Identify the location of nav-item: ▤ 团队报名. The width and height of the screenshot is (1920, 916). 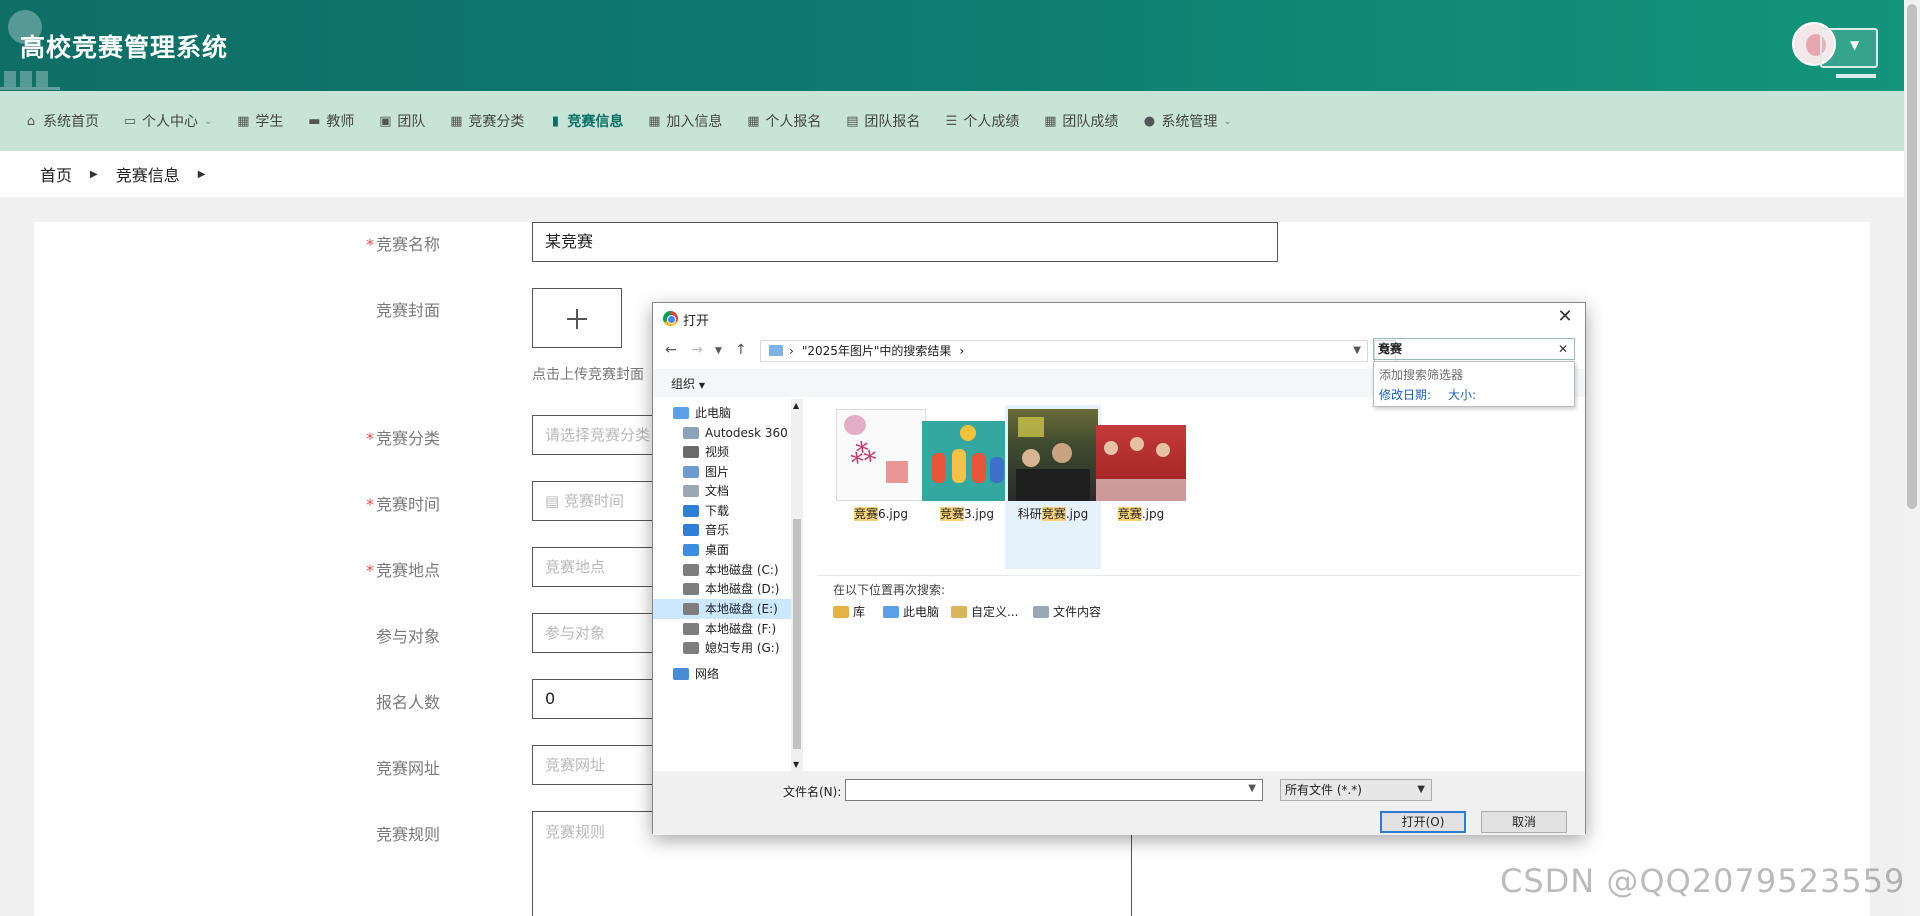
(870, 121).